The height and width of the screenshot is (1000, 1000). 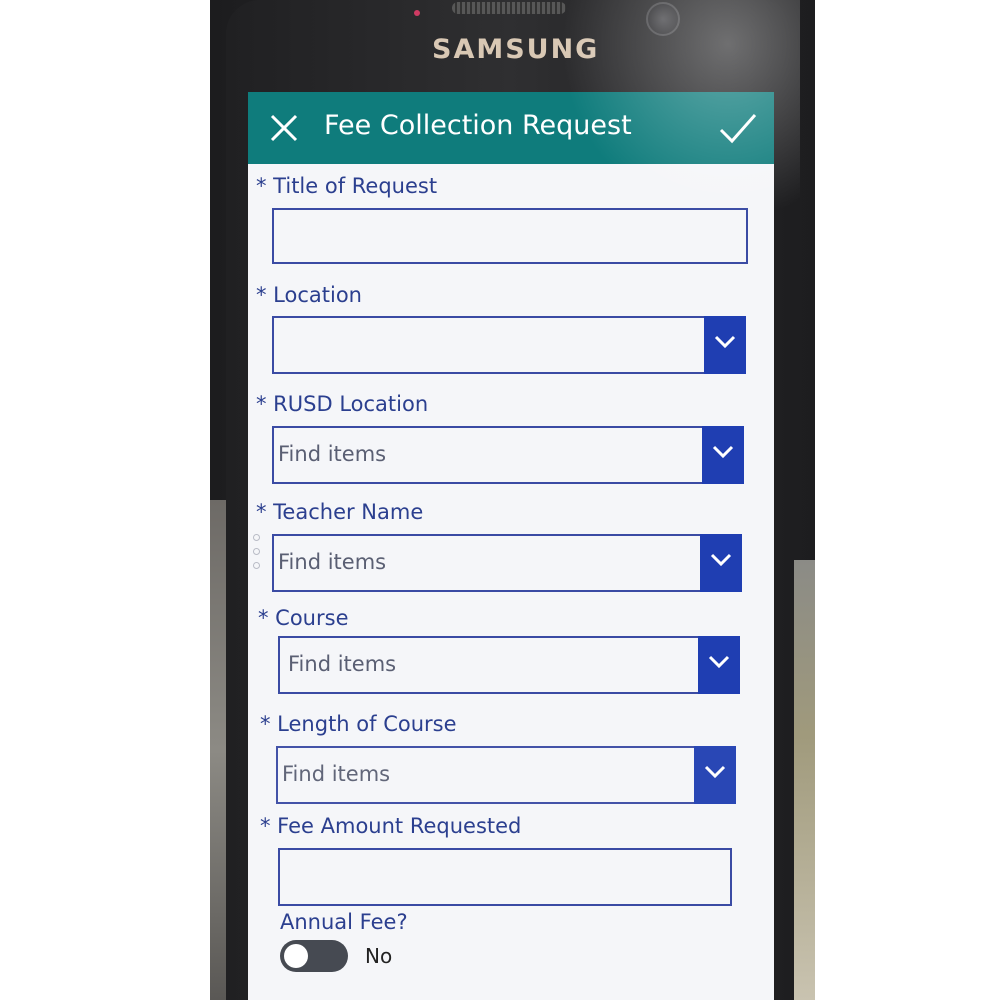 I want to click on drag-handle-icon, so click(x=256, y=556).